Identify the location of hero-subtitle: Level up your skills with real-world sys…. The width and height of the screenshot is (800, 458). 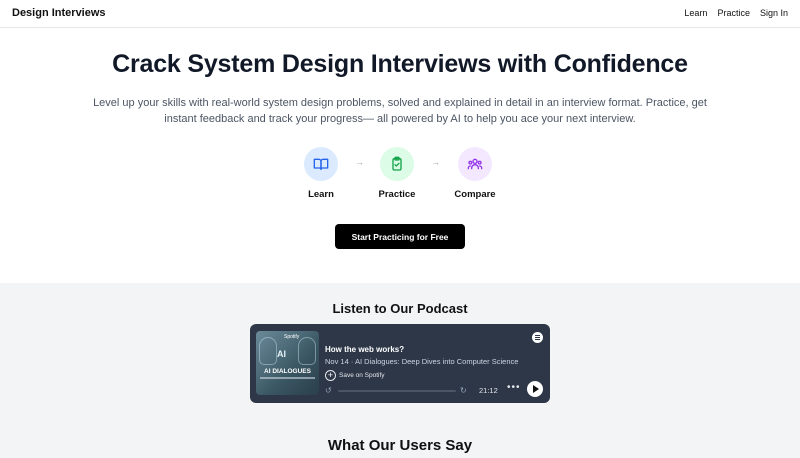
(400, 111).